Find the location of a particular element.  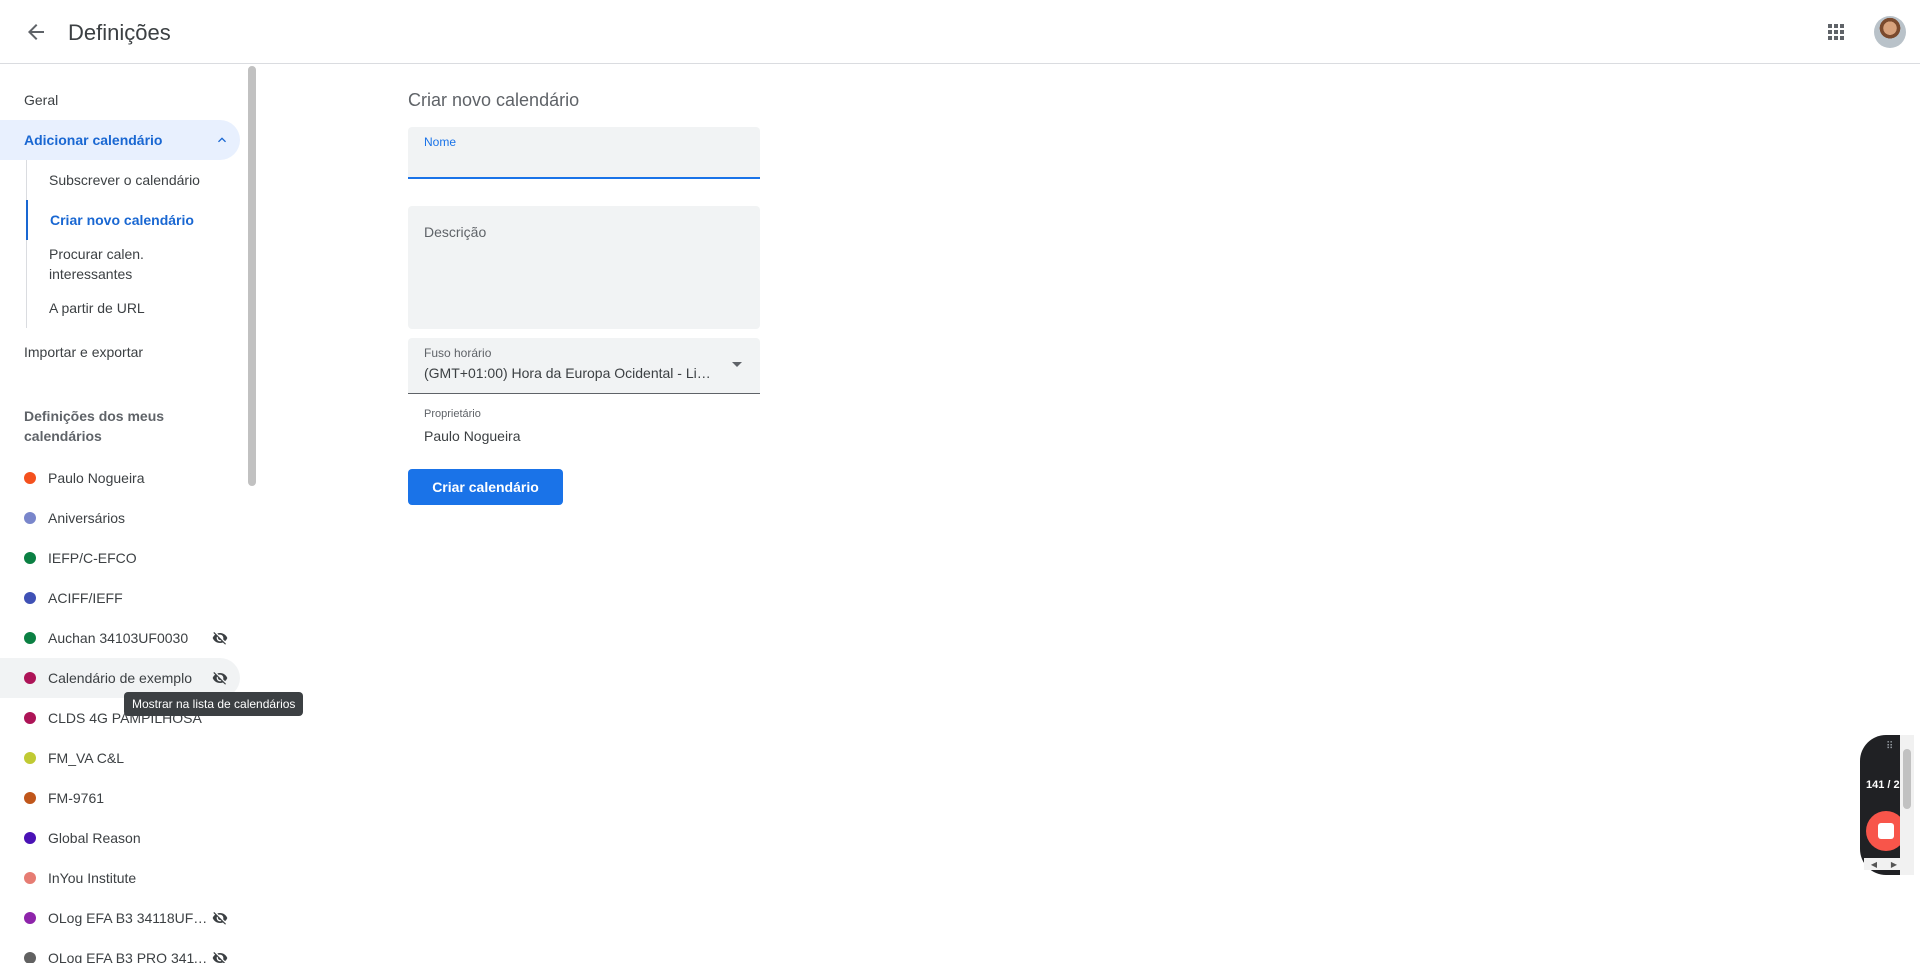

drag-handle-icon: ⠿ is located at coordinates (1890, 746).